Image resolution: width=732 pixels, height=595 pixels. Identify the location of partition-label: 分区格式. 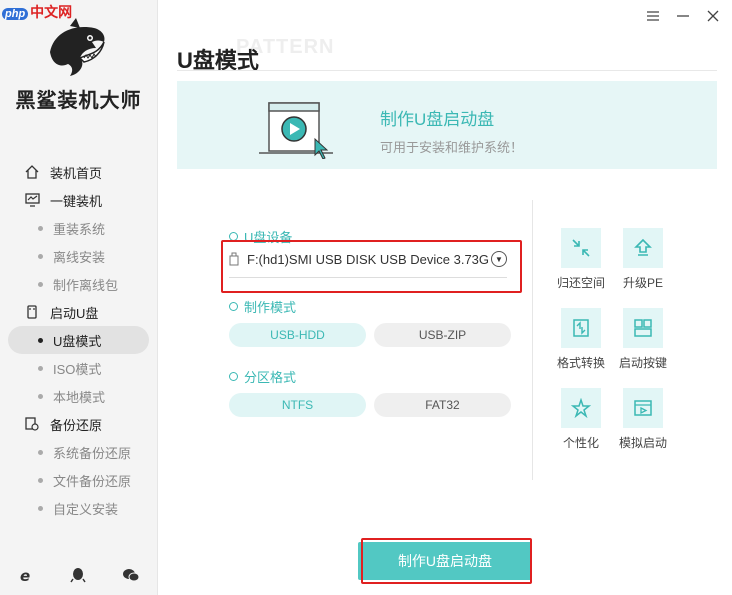
(270, 377).